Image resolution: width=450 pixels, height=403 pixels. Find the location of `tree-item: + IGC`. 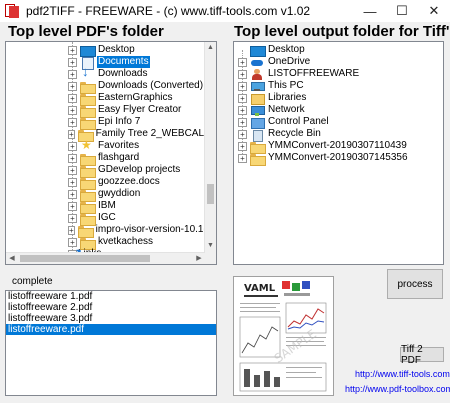

tree-item: + IGC is located at coordinates (105, 219).